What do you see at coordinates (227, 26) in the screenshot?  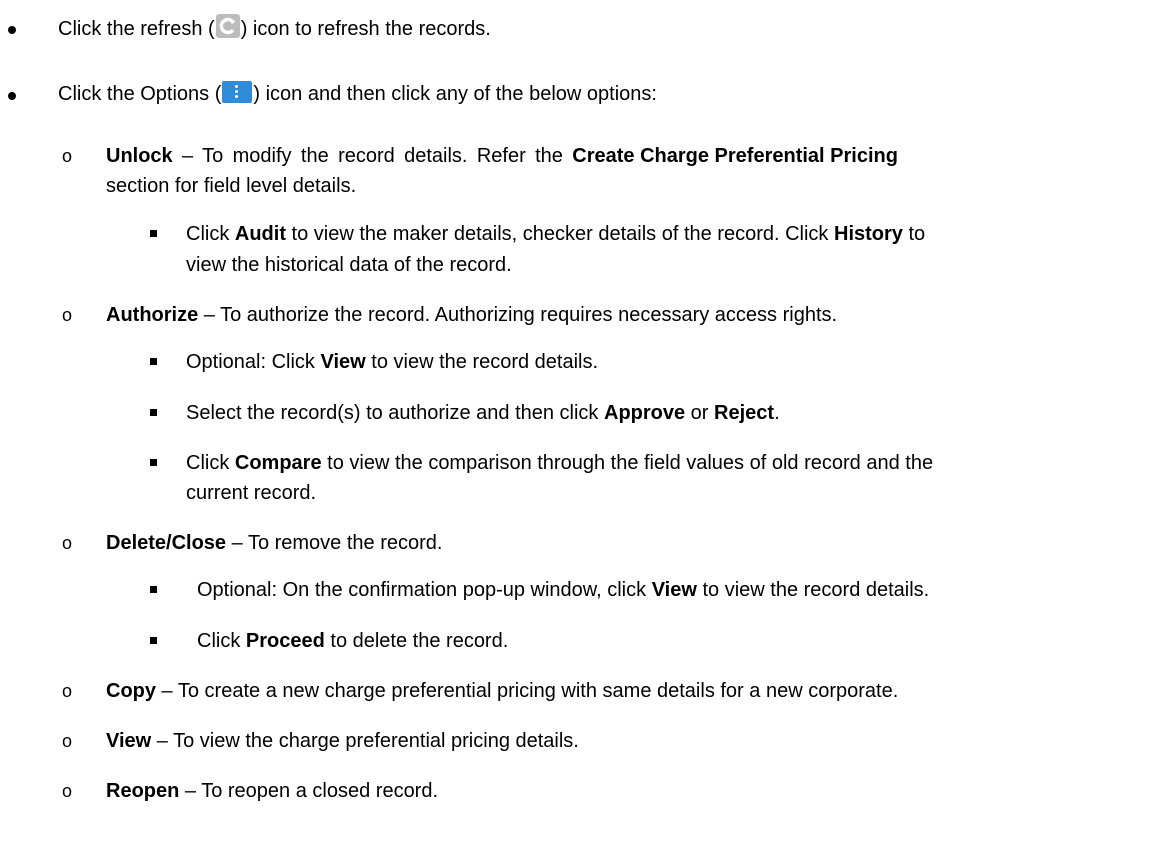 I see `refresh-icon` at bounding box center [227, 26].